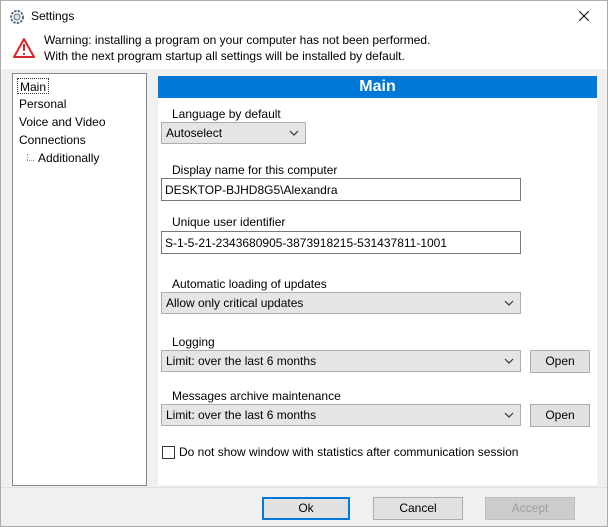  I want to click on logging-label: Logging, so click(193, 342).